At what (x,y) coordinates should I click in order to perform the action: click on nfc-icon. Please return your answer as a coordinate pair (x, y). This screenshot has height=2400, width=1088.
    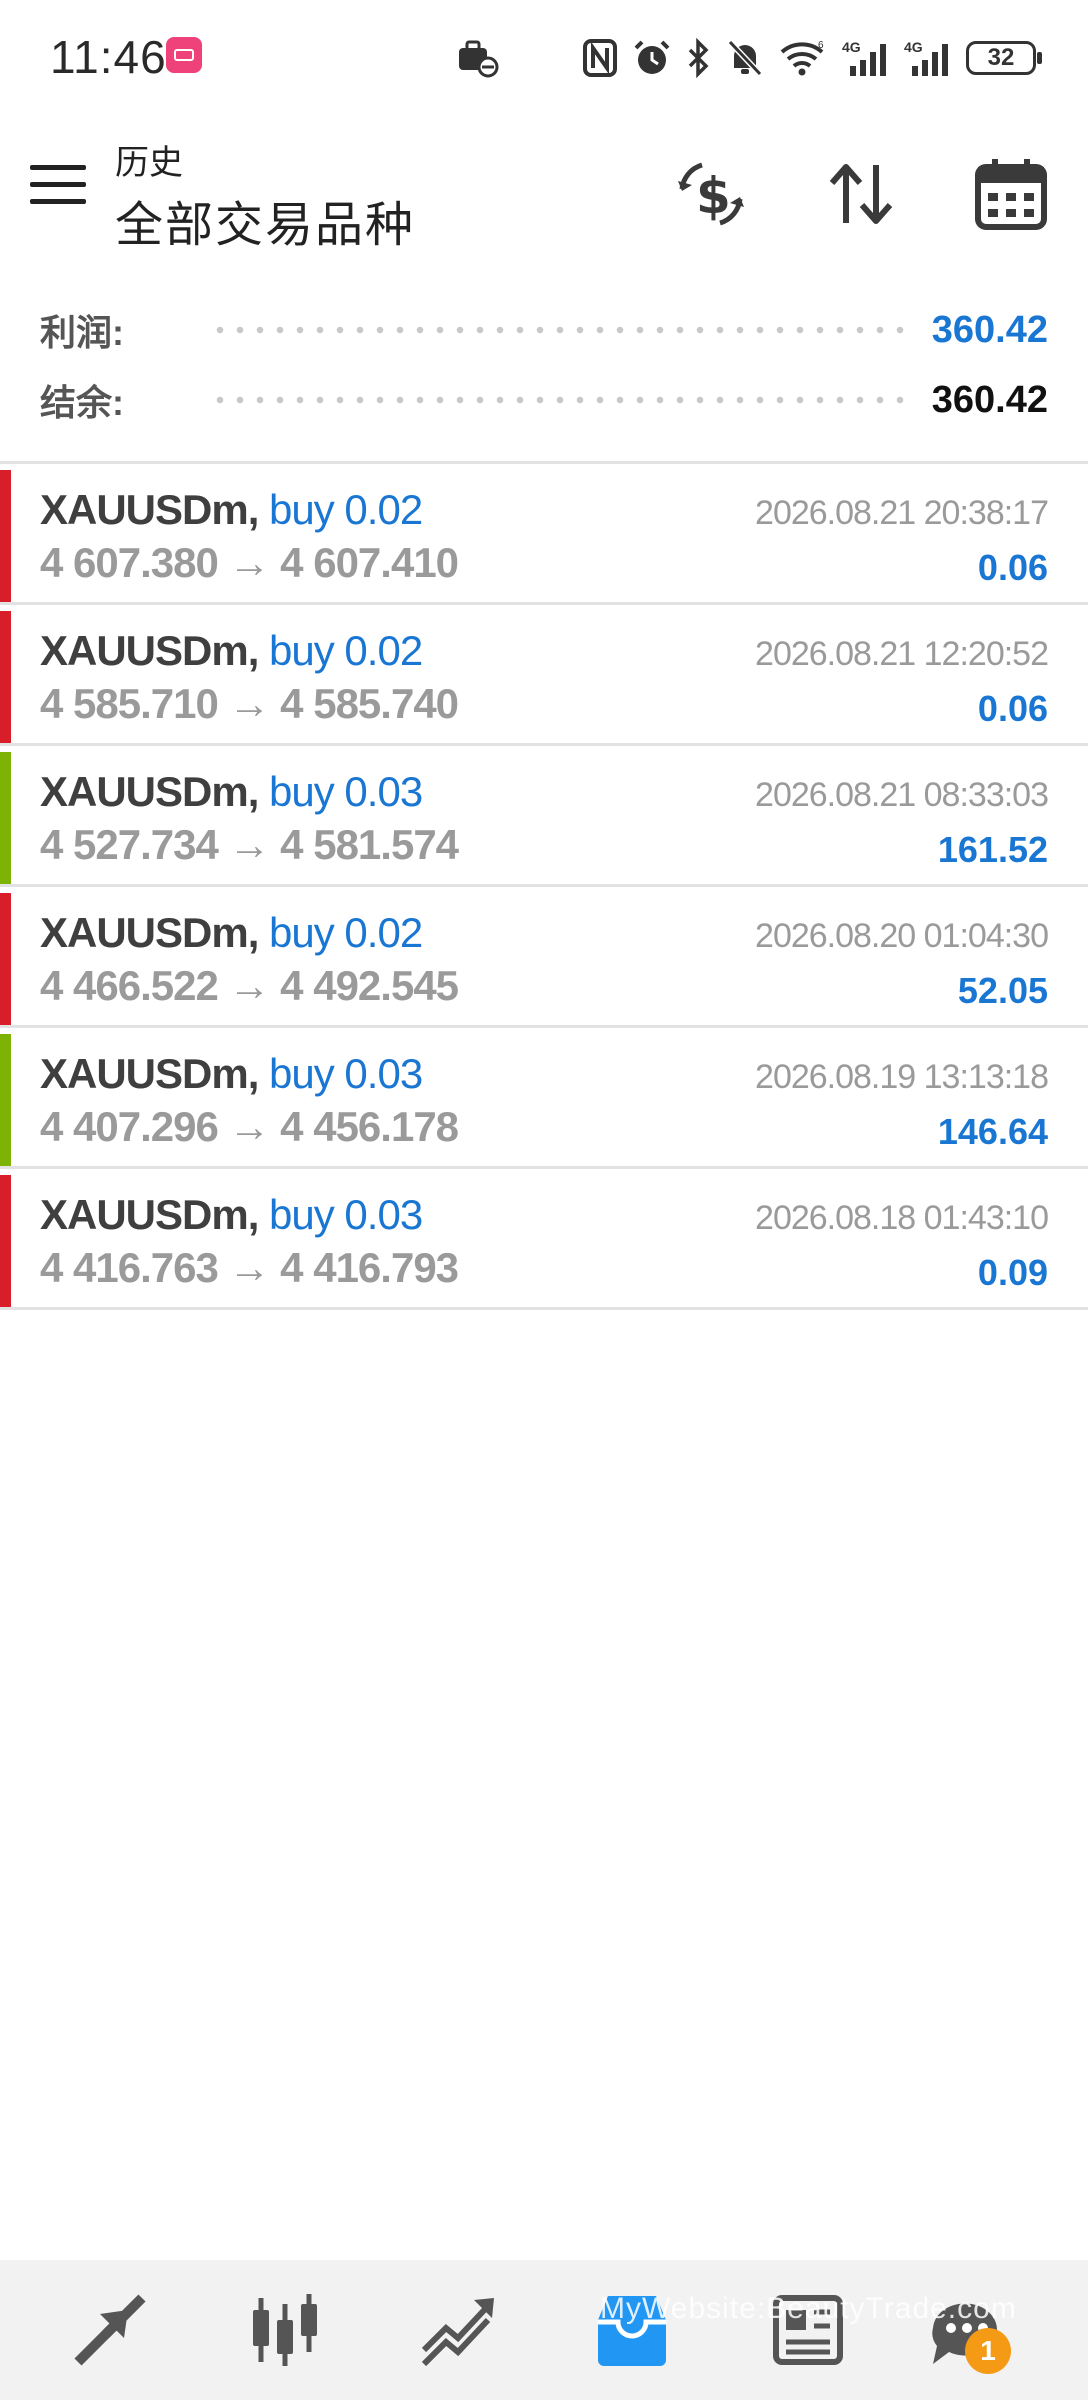
    Looking at the image, I should click on (600, 58).